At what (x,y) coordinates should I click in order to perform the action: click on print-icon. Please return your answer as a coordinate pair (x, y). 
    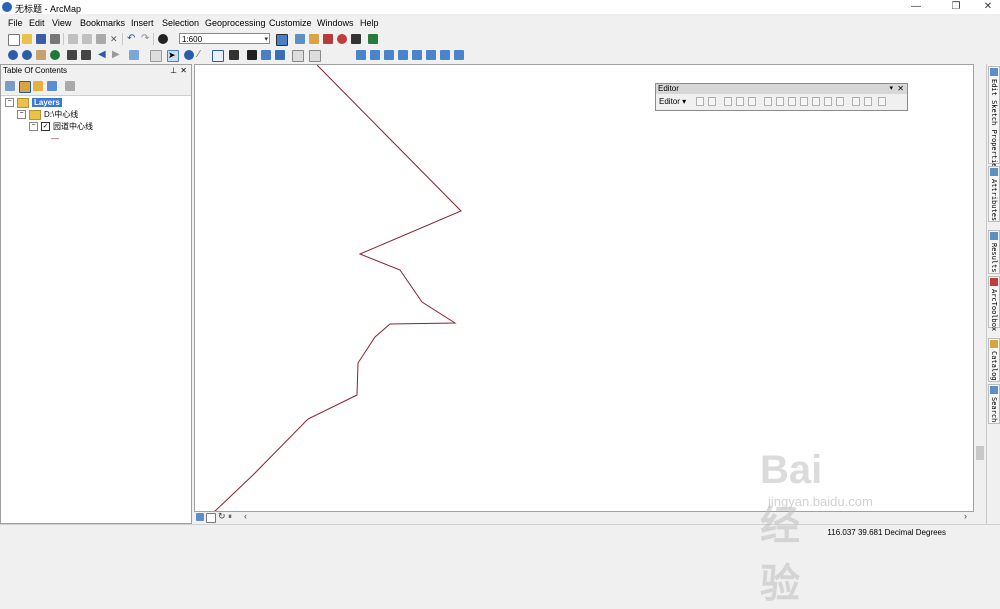
    Looking at the image, I should click on (55, 39).